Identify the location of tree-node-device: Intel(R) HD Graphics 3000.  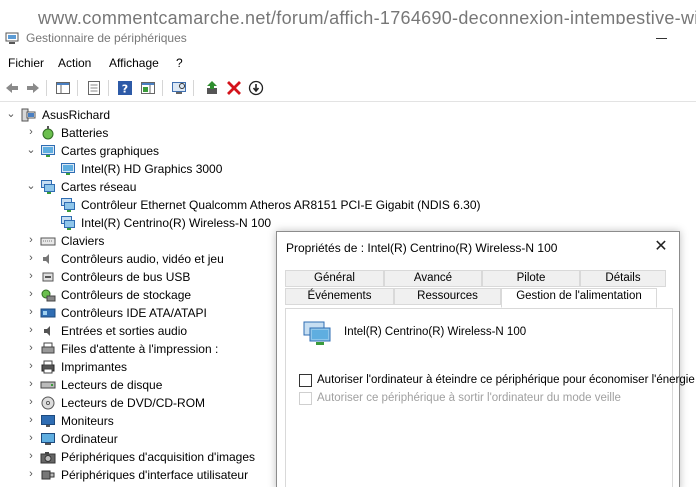
(348, 169).